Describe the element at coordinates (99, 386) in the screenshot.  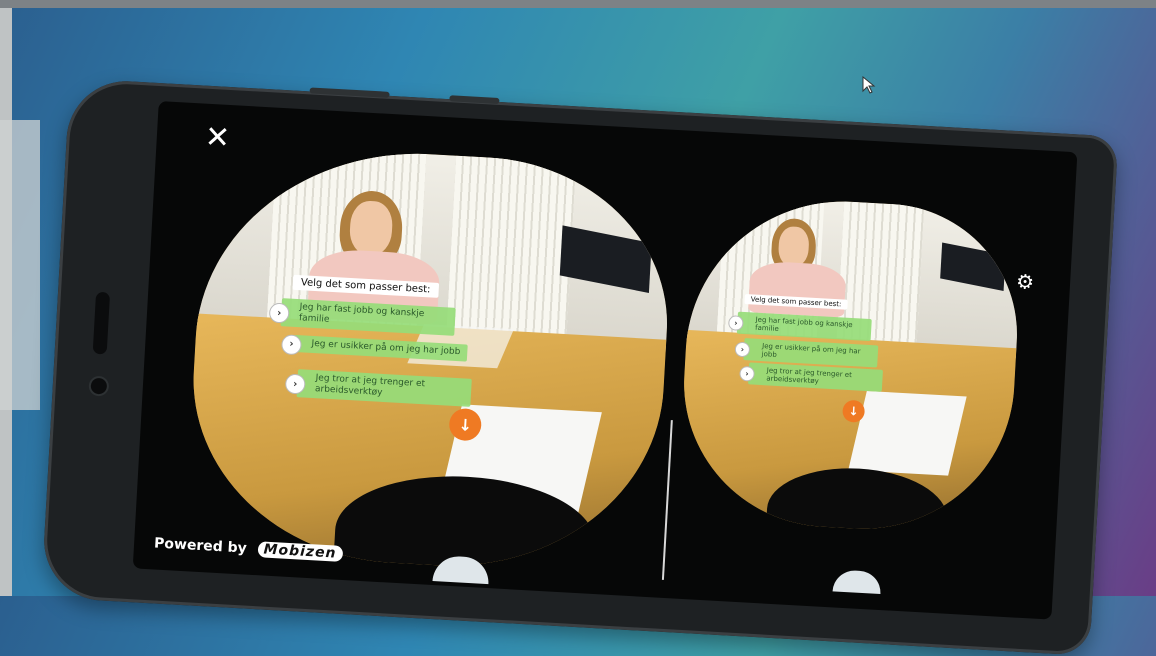
I see `front-camera` at that location.